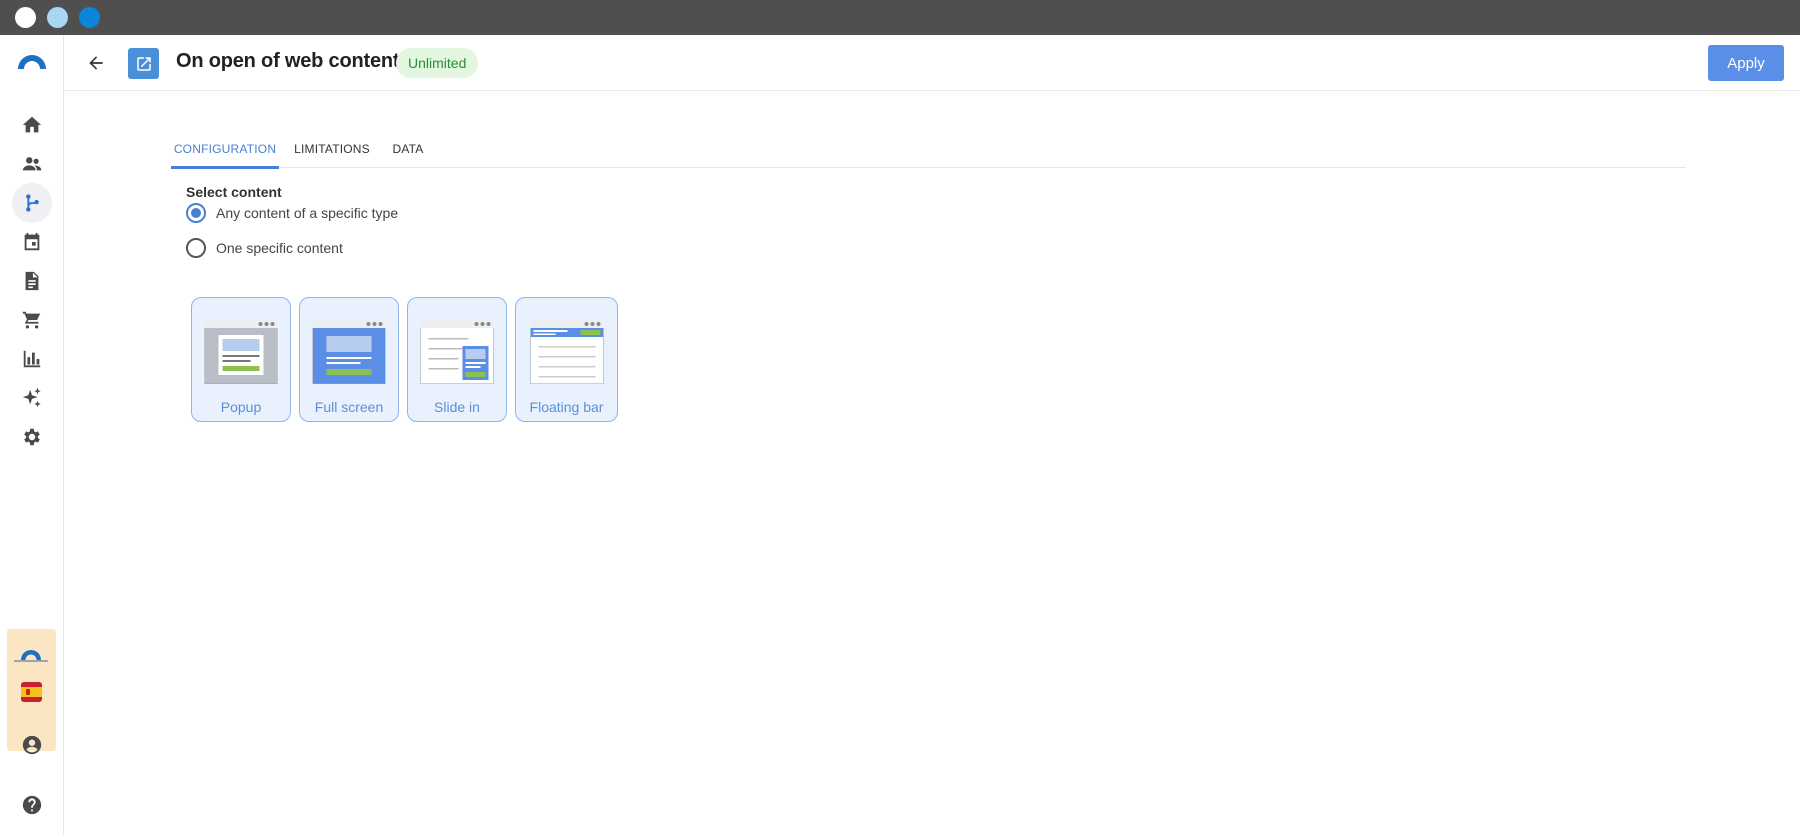  What do you see at coordinates (928, 149) in the screenshot?
I see `tab-bar: CONFIGURATION LIMITATIONS DATA` at bounding box center [928, 149].